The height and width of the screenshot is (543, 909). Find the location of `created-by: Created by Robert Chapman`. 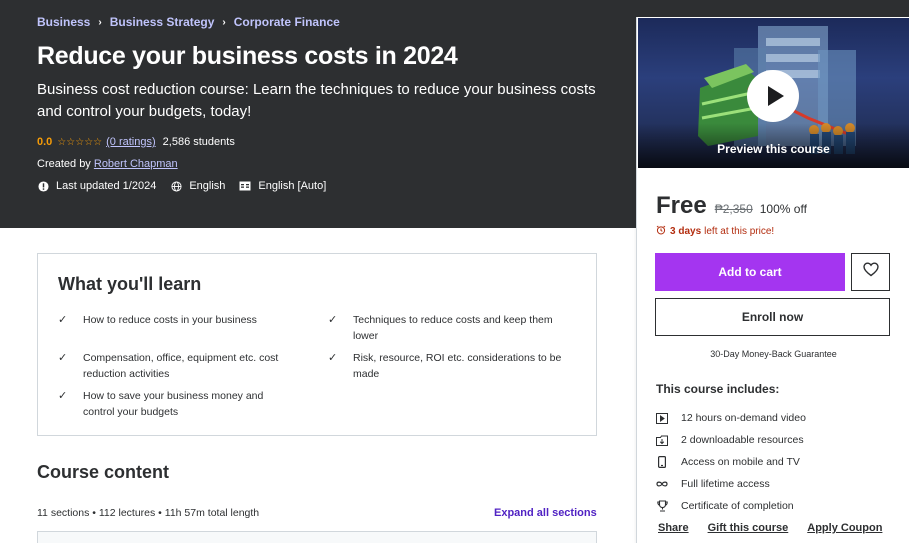

created-by: Created by Robert Chapman is located at coordinates (107, 164).